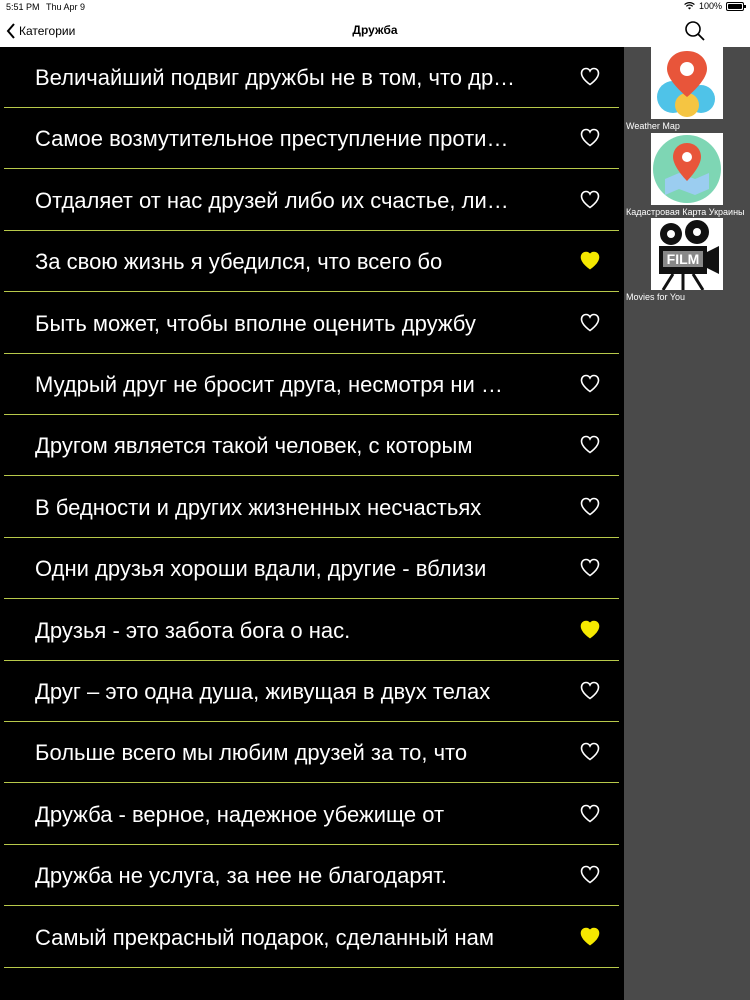 The height and width of the screenshot is (1000, 750). I want to click on quote-row: Дружба не услуга, за нее не благодарят., so click(311, 876).